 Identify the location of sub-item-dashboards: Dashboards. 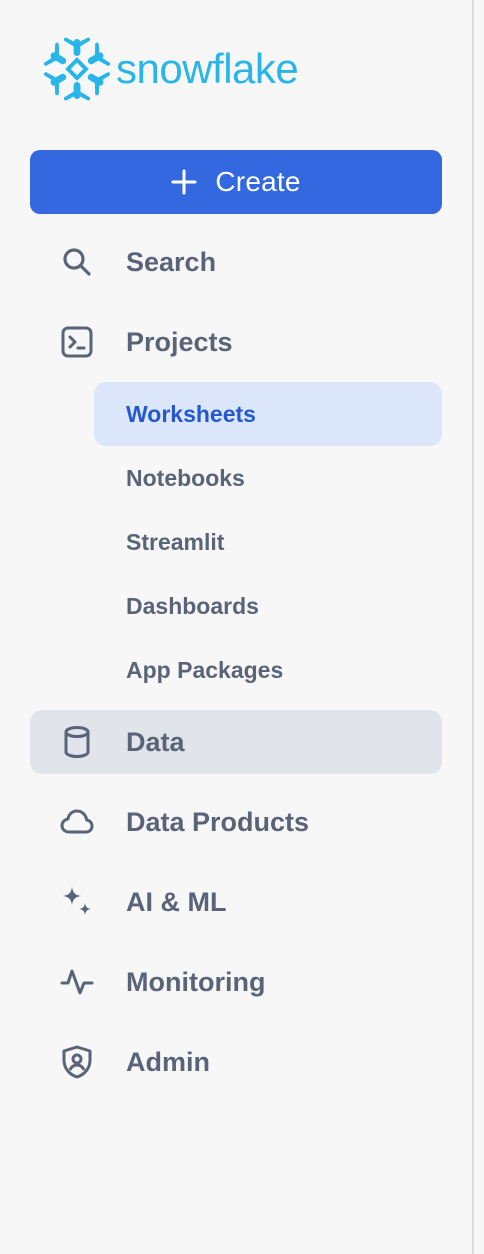
(268, 606).